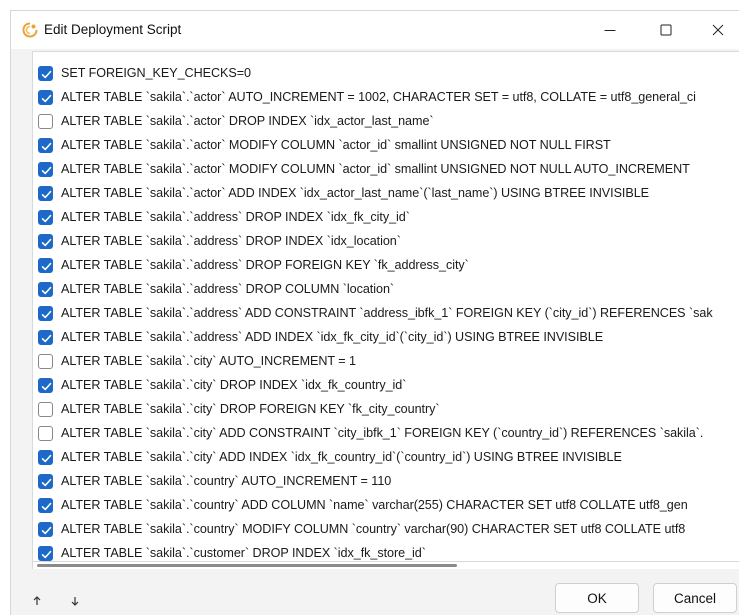 This screenshot has height=615, width=739. I want to click on window-title: Edit Deployment Script, so click(113, 29).